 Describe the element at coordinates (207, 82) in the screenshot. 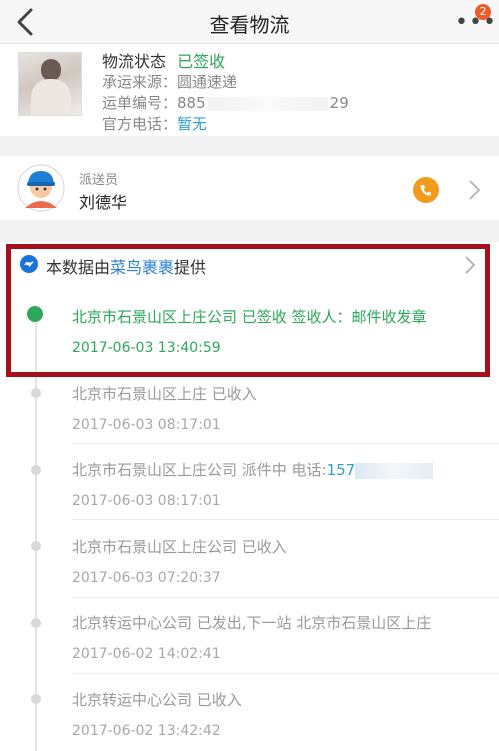

I see `carrier-value: 圆通速递` at that location.